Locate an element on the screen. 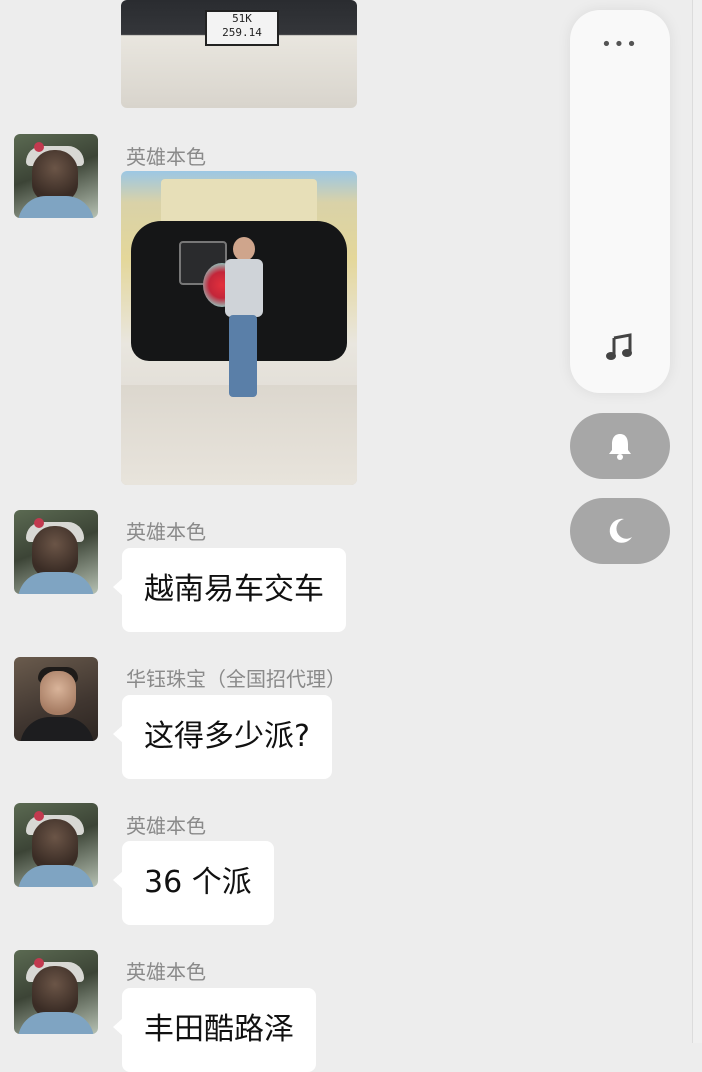  message-bubble: 36 个派 is located at coordinates (193, 883).